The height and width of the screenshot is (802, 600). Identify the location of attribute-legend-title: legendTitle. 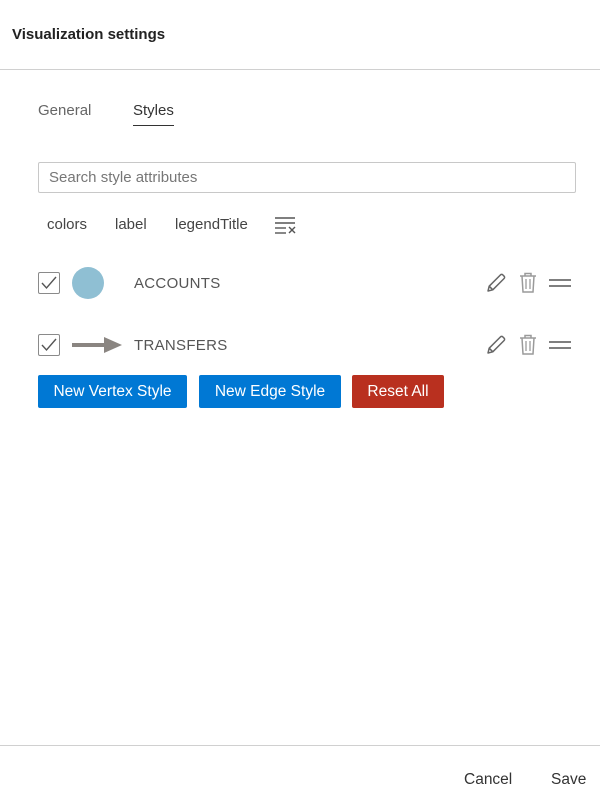
(211, 224).